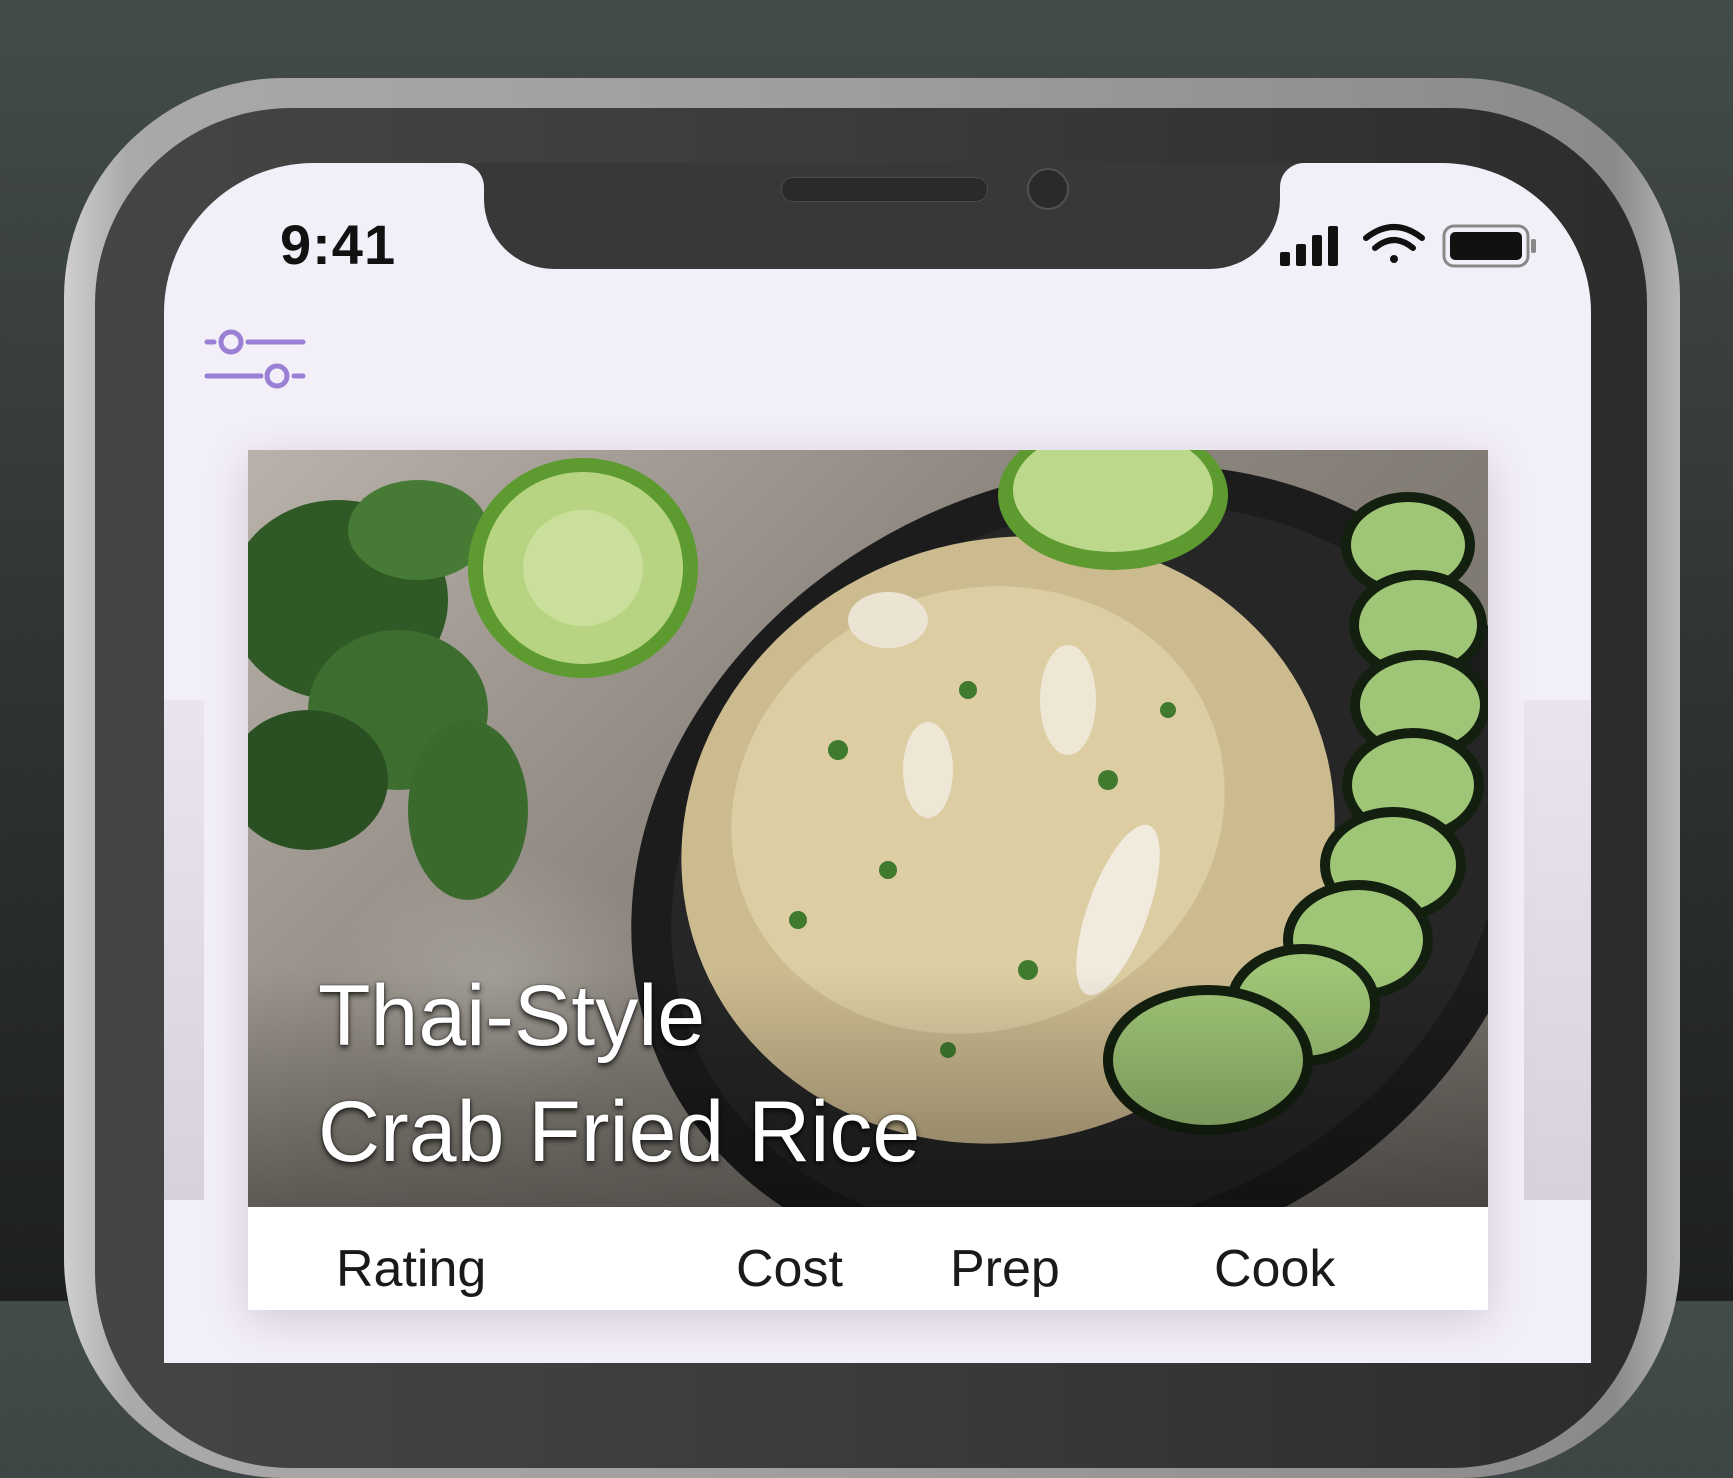 The image size is (1733, 1478). Describe the element at coordinates (1292, 175) in the screenshot. I see `notch-corner-right` at that location.